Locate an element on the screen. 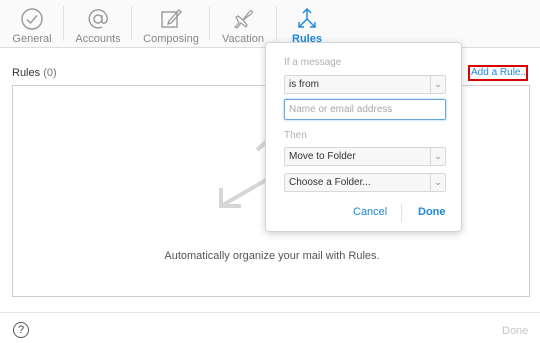  rules-heading: Rules (0) is located at coordinates (34, 73).